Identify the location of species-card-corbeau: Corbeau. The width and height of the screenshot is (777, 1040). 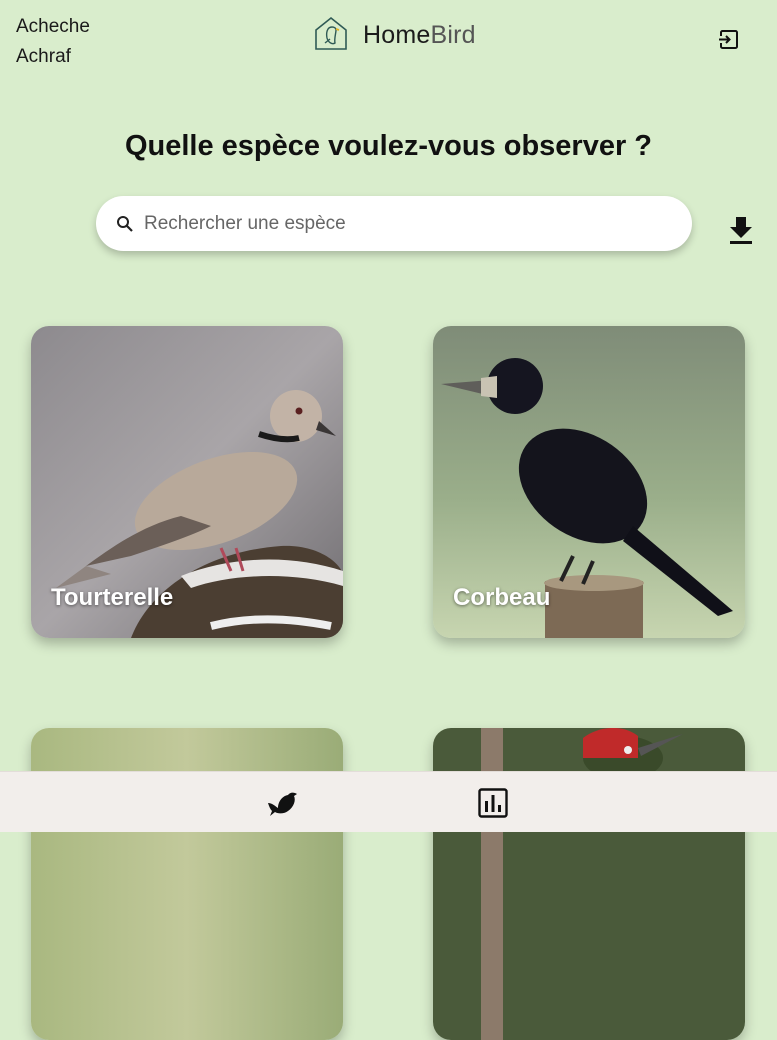
(589, 482).